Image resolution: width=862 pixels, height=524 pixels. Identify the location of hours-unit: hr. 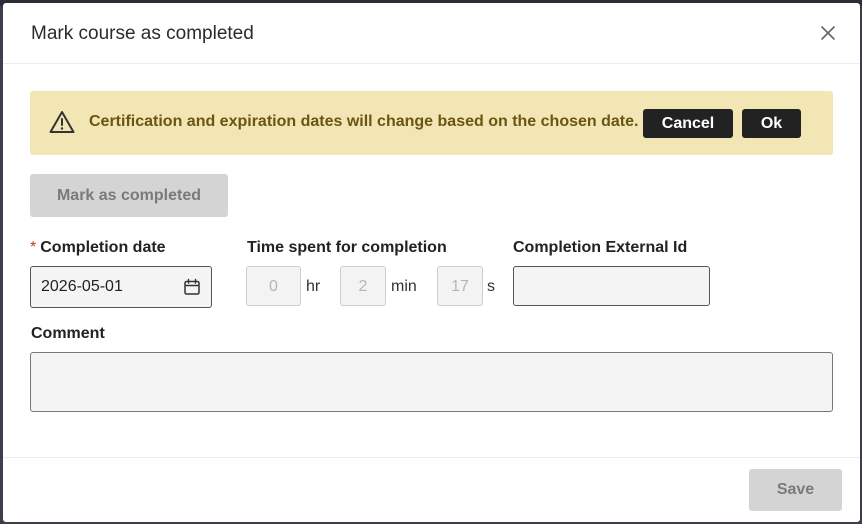
(313, 286).